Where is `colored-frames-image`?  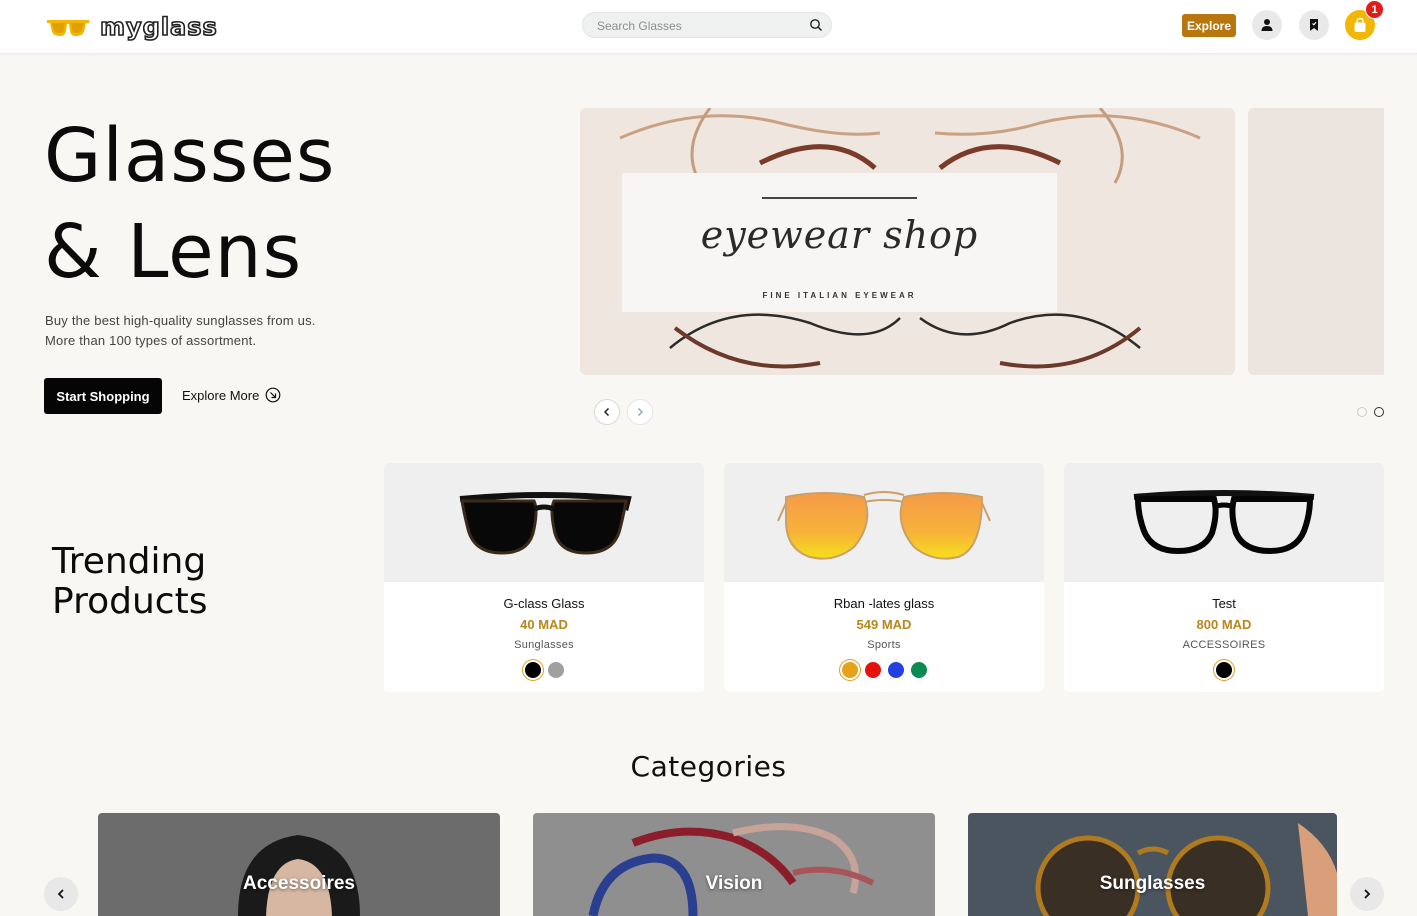 colored-frames-image is located at coordinates (731, 869).